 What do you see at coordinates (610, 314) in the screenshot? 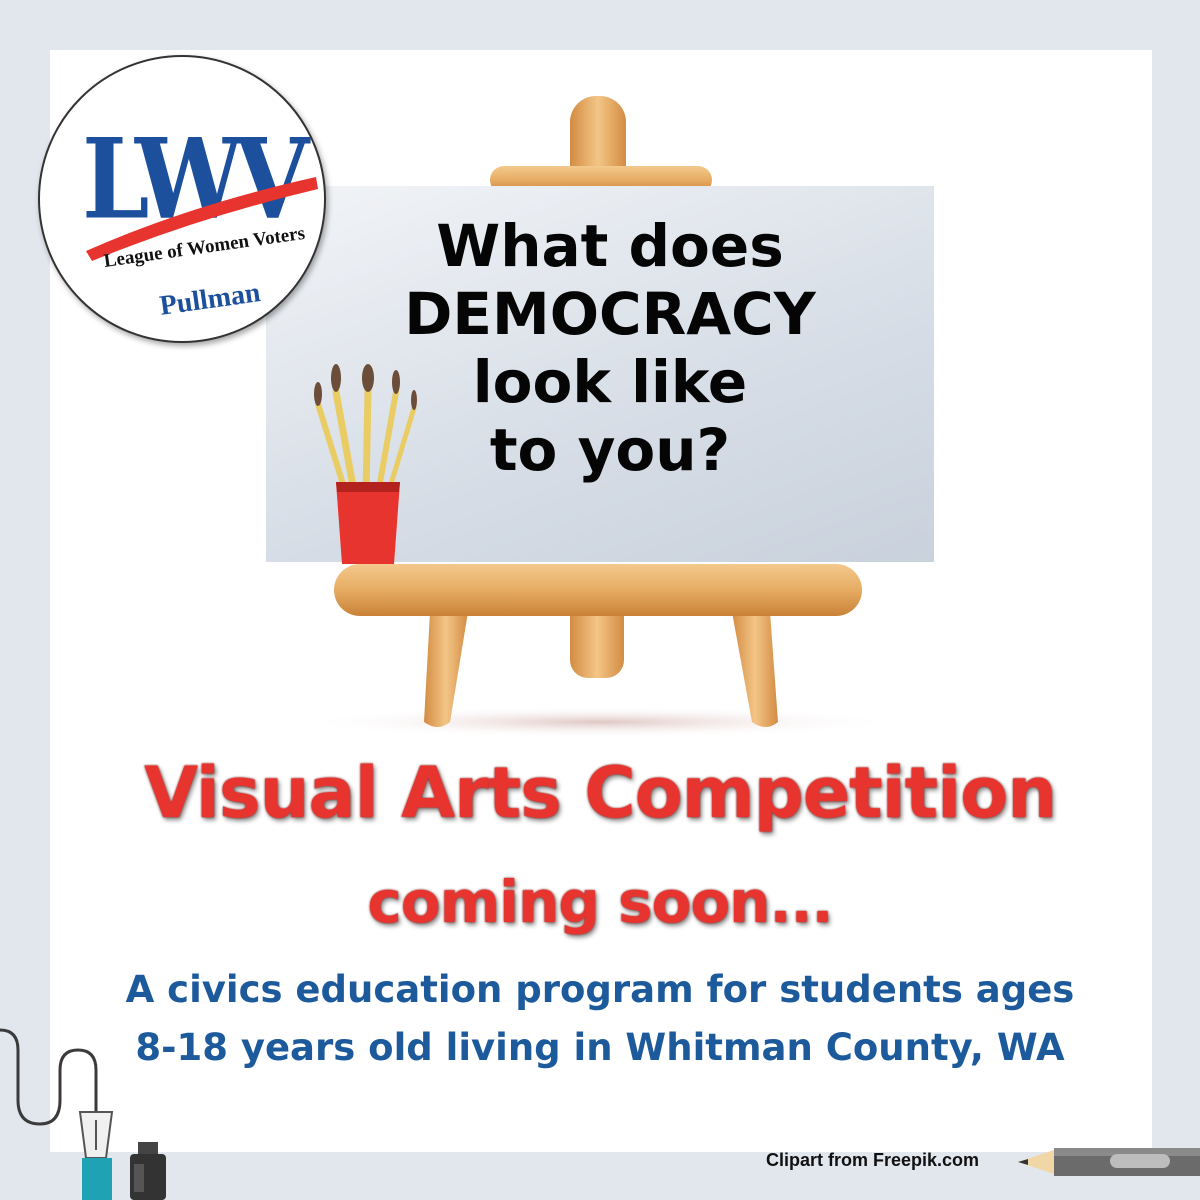
I see `board-line-2: DEMOCRACY` at bounding box center [610, 314].